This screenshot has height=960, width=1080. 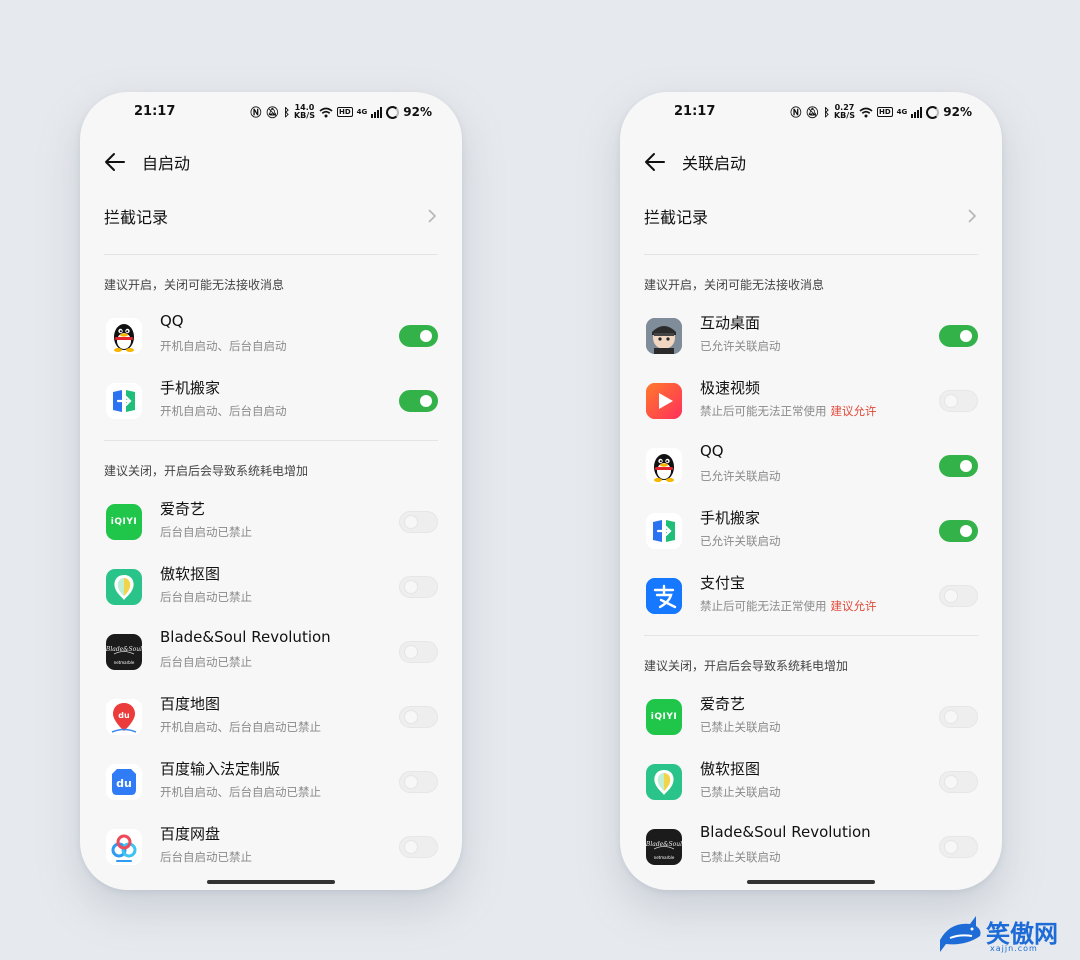 I want to click on chevron-right-icon, so click(x=432, y=216).